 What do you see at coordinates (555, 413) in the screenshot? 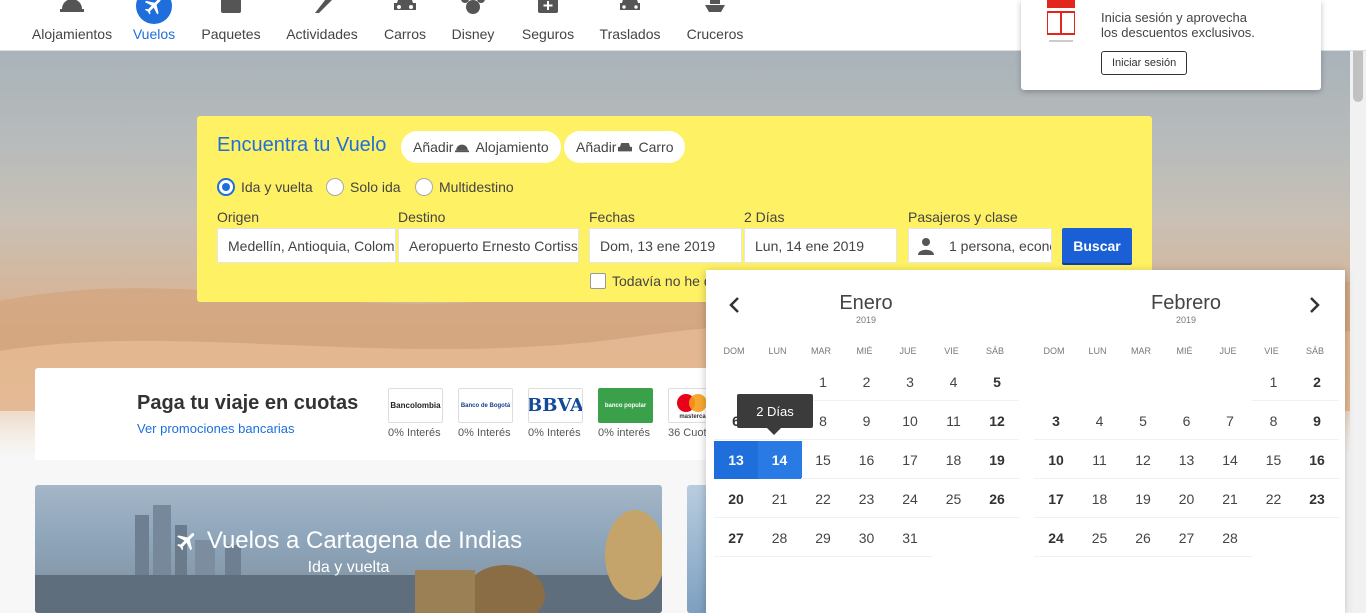
I see `bank-bbva: BBVA 0% Interés` at bounding box center [555, 413].